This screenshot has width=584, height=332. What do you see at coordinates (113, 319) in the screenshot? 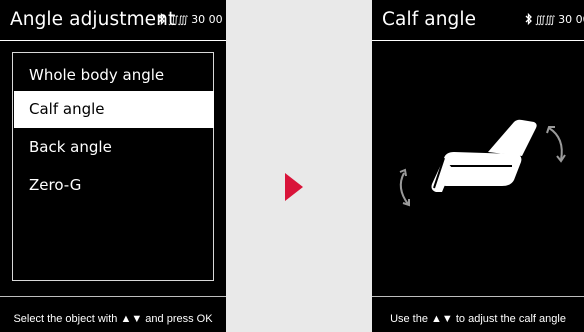
I see `footer-hint: Select the object with ▲▼ and press OK` at bounding box center [113, 319].